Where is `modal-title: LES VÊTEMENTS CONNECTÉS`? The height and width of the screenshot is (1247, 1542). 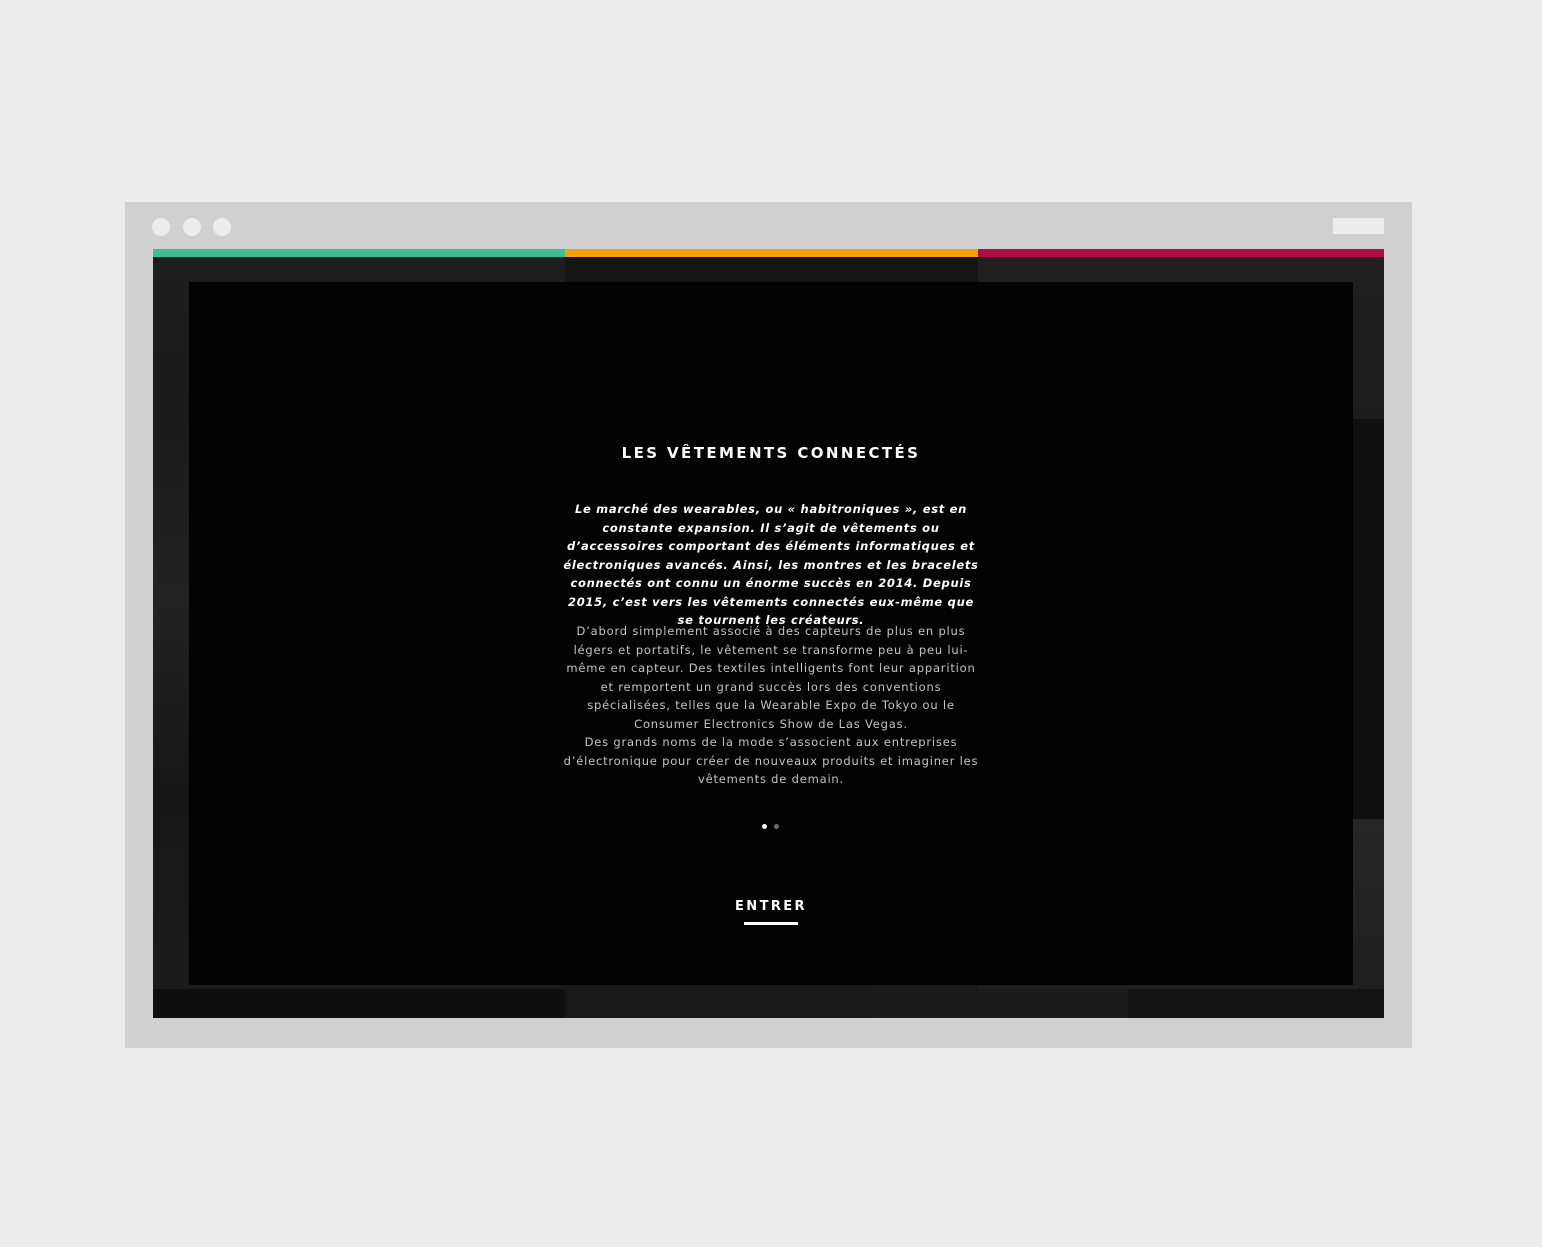
modal-title: LES VÊTEMENTS CONNECTÉS is located at coordinates (771, 453).